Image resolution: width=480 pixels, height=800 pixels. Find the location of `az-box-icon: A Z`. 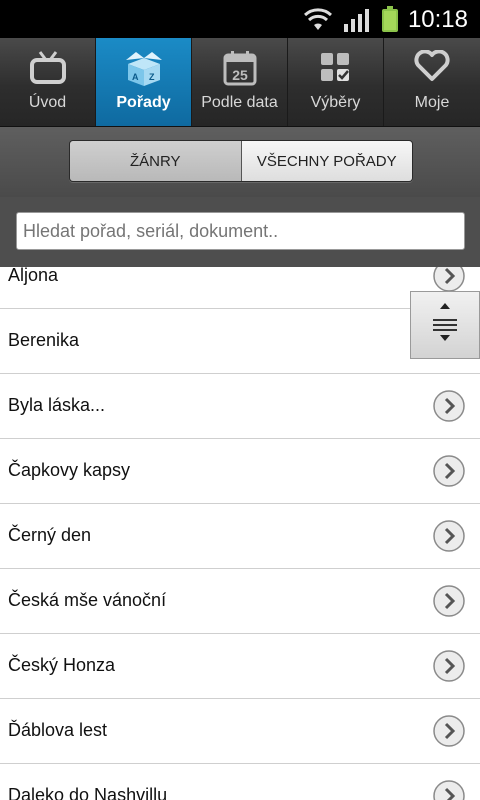

az-box-icon: A Z is located at coordinates (143, 69).